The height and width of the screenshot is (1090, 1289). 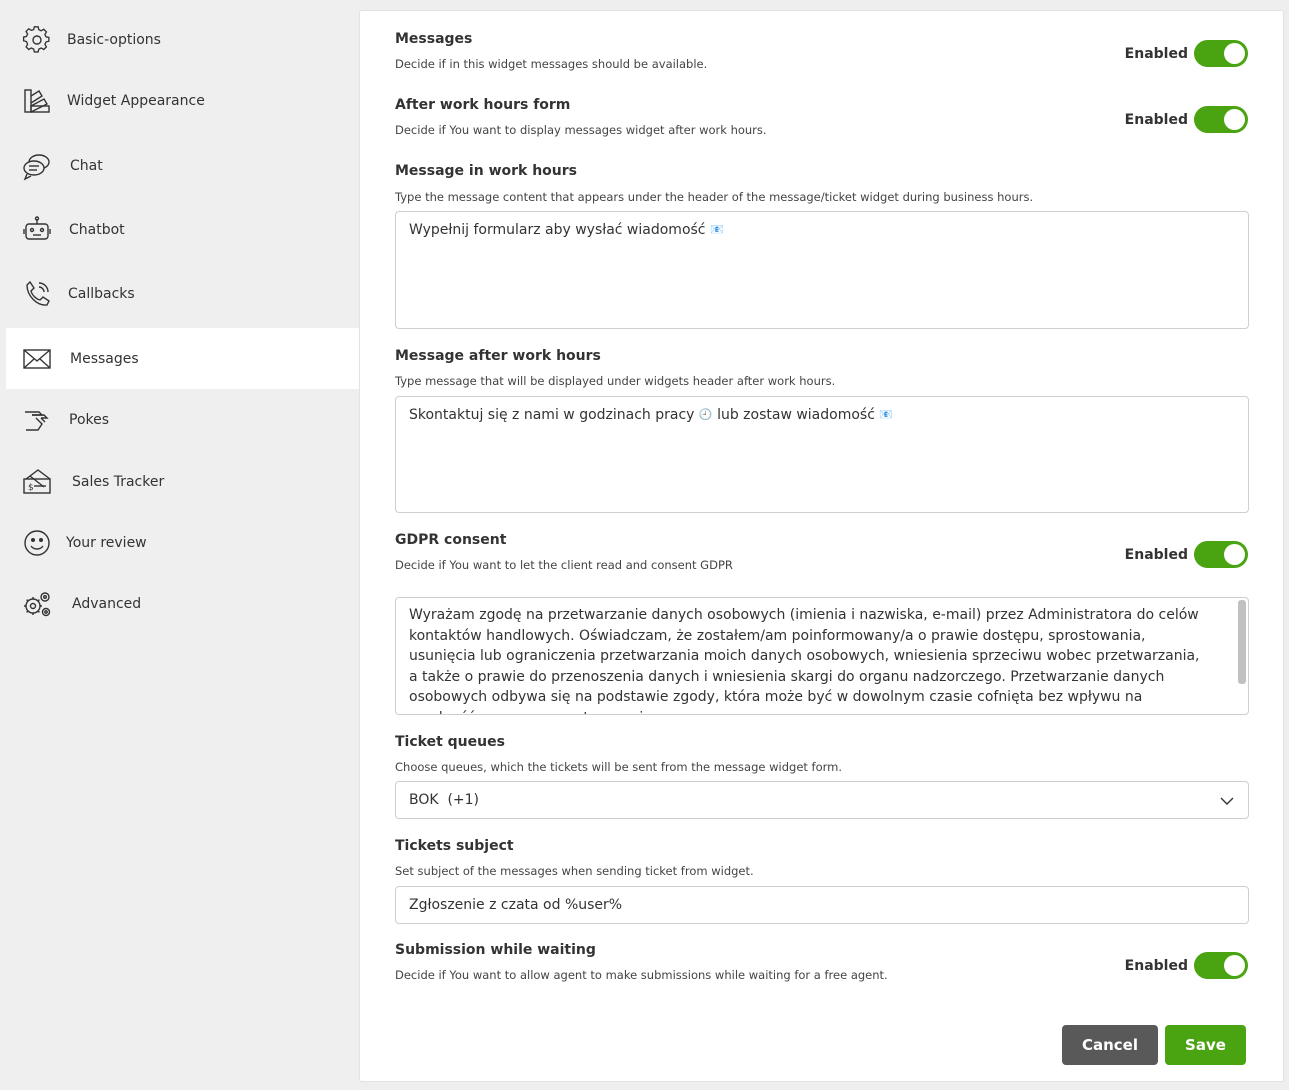 I want to click on sidebar-item-messages: Messages, so click(x=182, y=358).